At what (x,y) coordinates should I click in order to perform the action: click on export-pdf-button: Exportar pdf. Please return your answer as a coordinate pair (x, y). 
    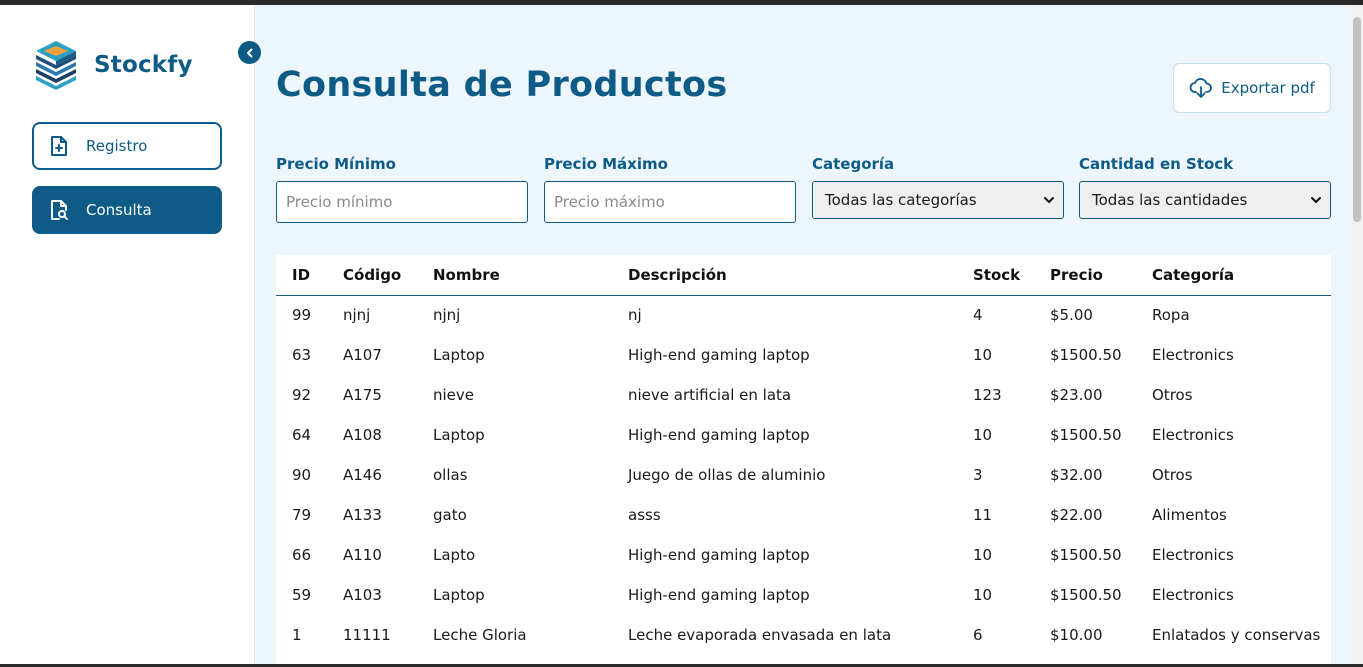
    Looking at the image, I should click on (1252, 88).